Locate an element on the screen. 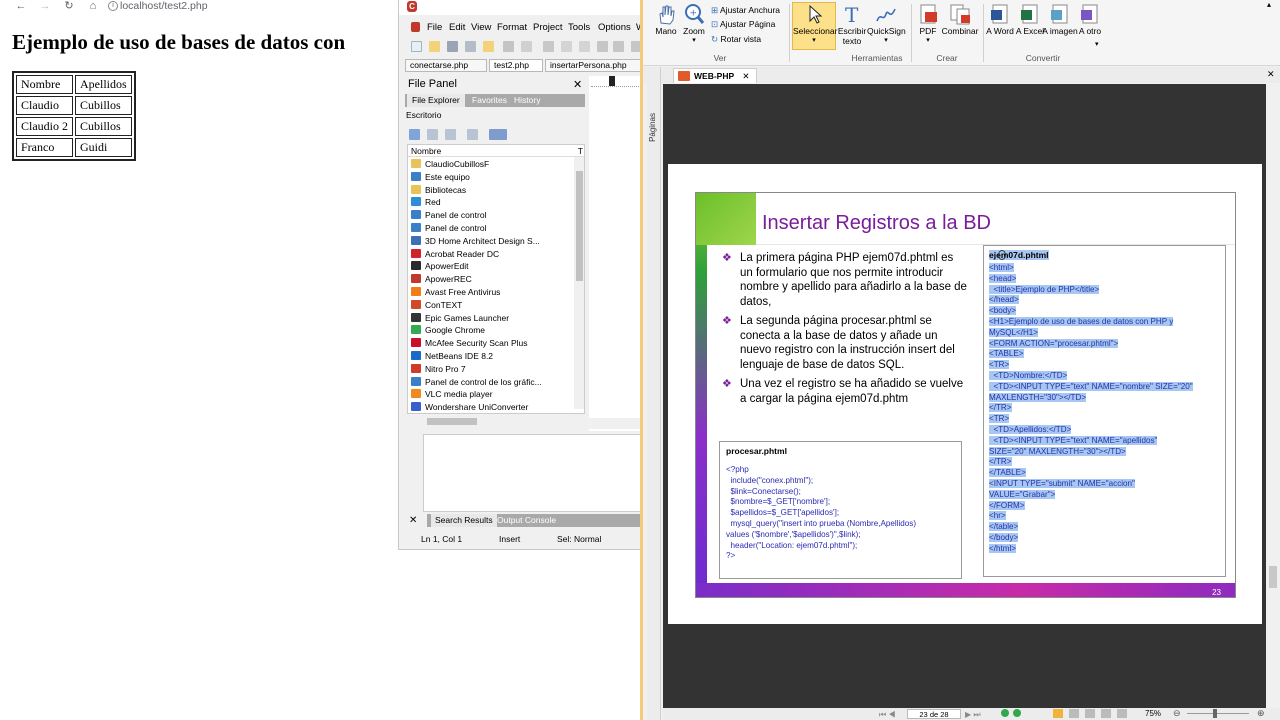  file-list-item: Wondershare UniConverter is located at coordinates (469, 407).